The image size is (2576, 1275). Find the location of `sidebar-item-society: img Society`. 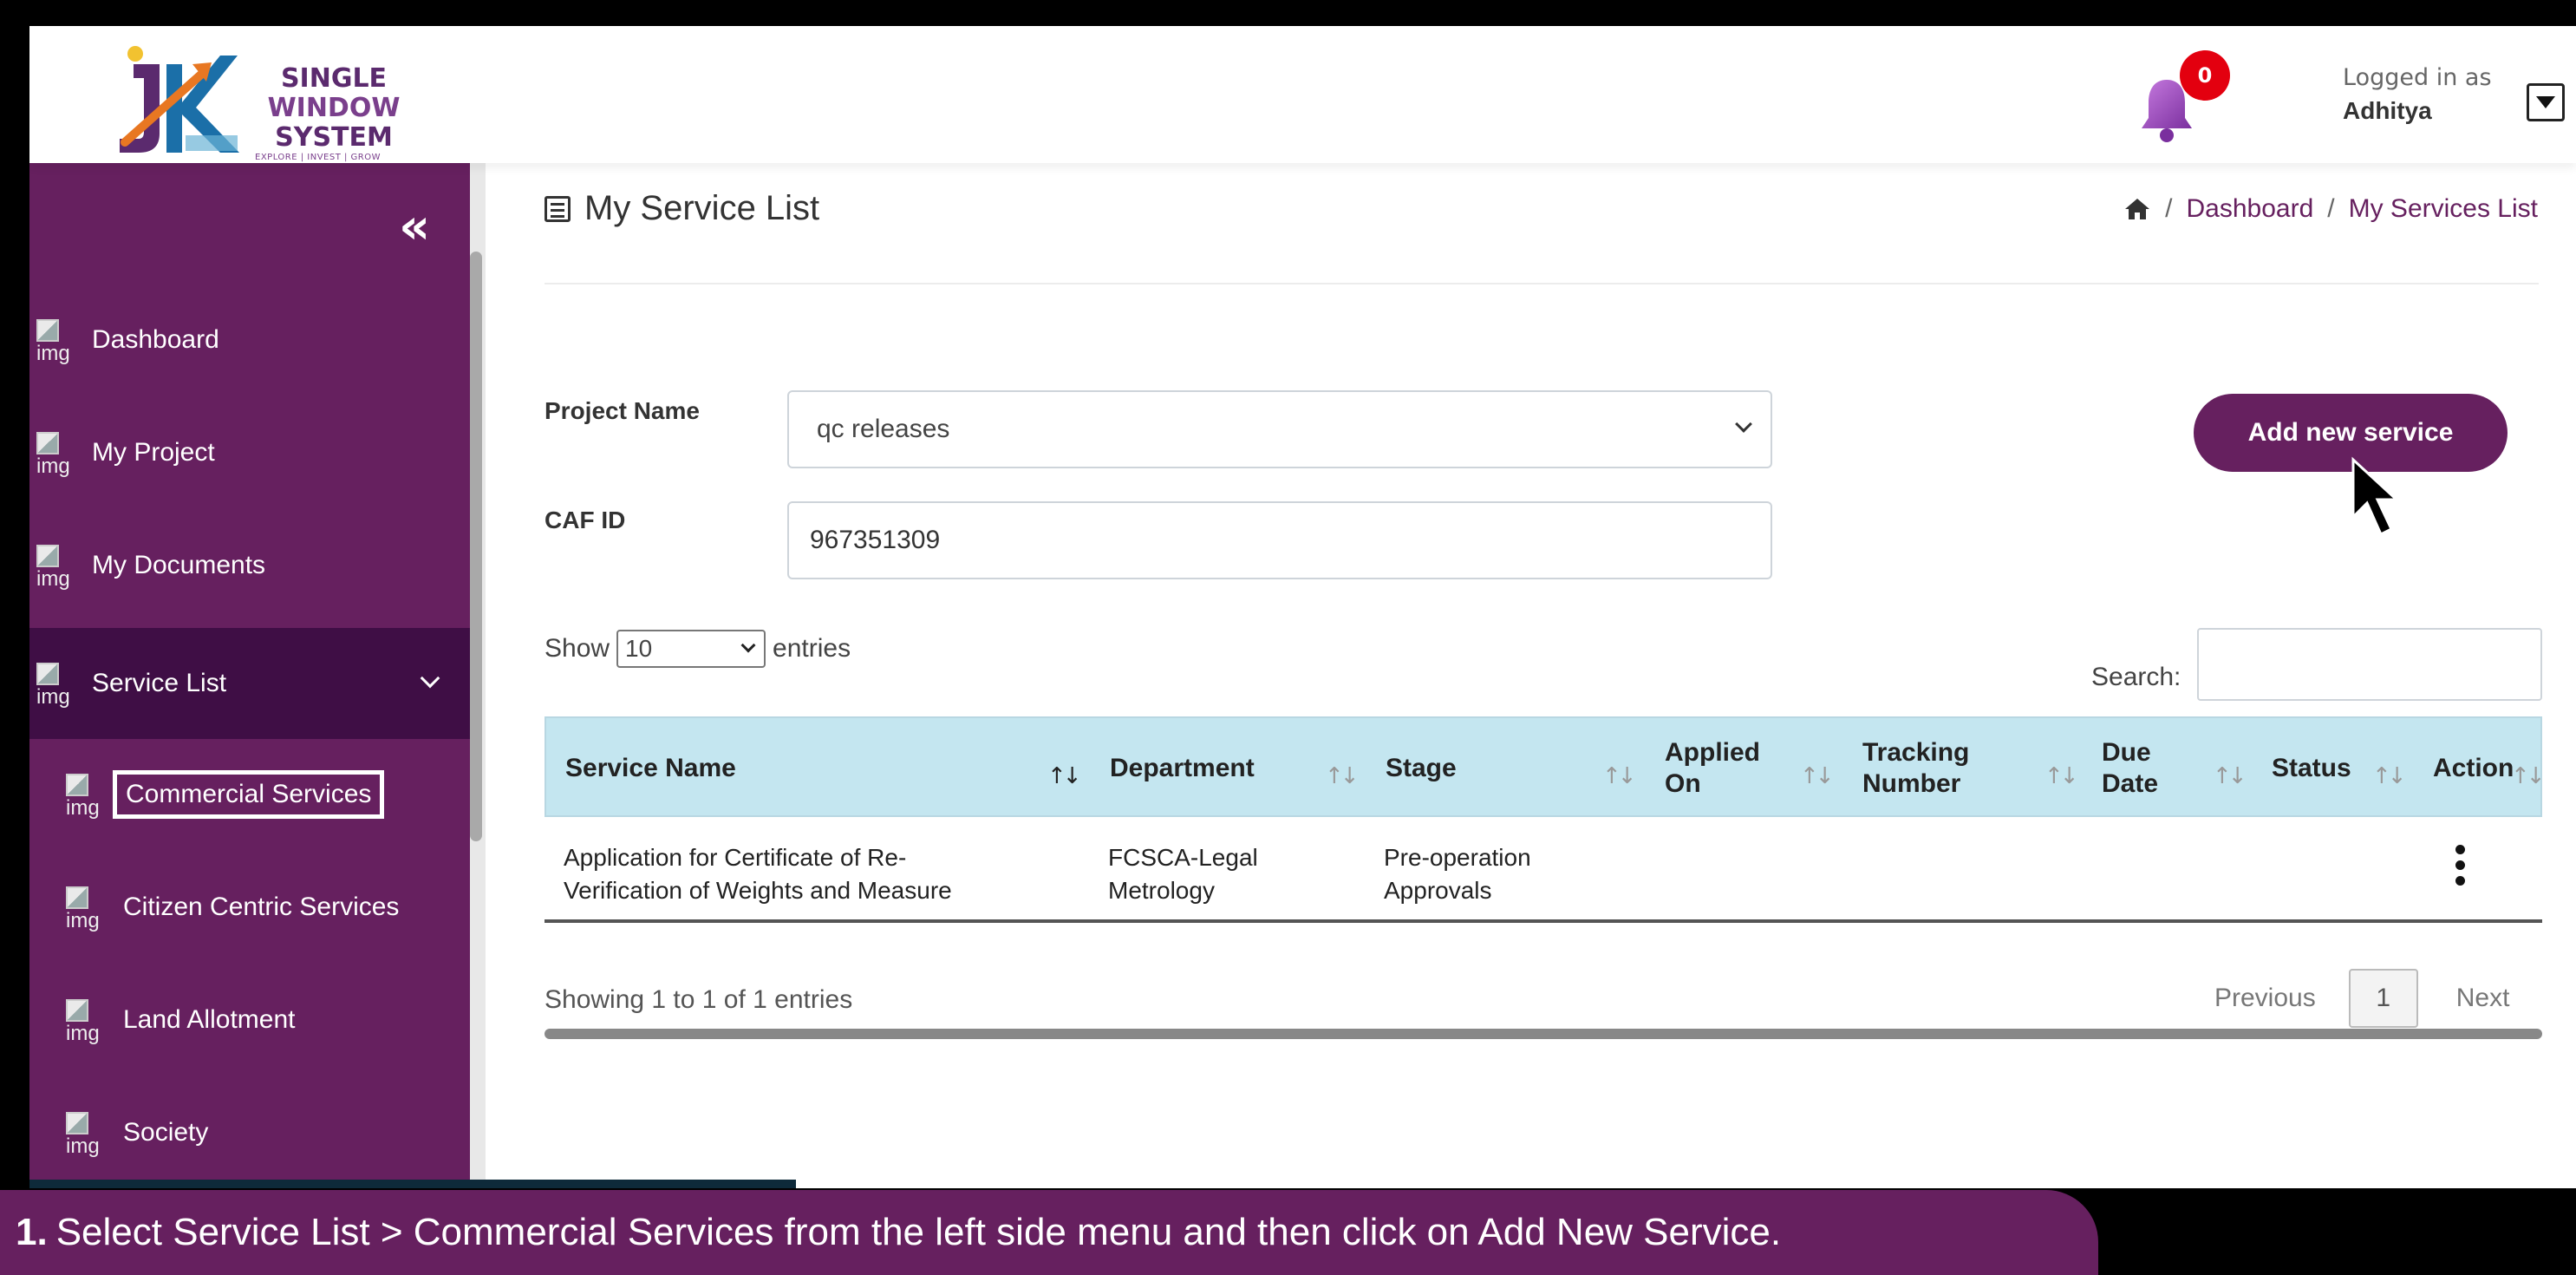

sidebar-item-society: img Society is located at coordinates (250, 1132).